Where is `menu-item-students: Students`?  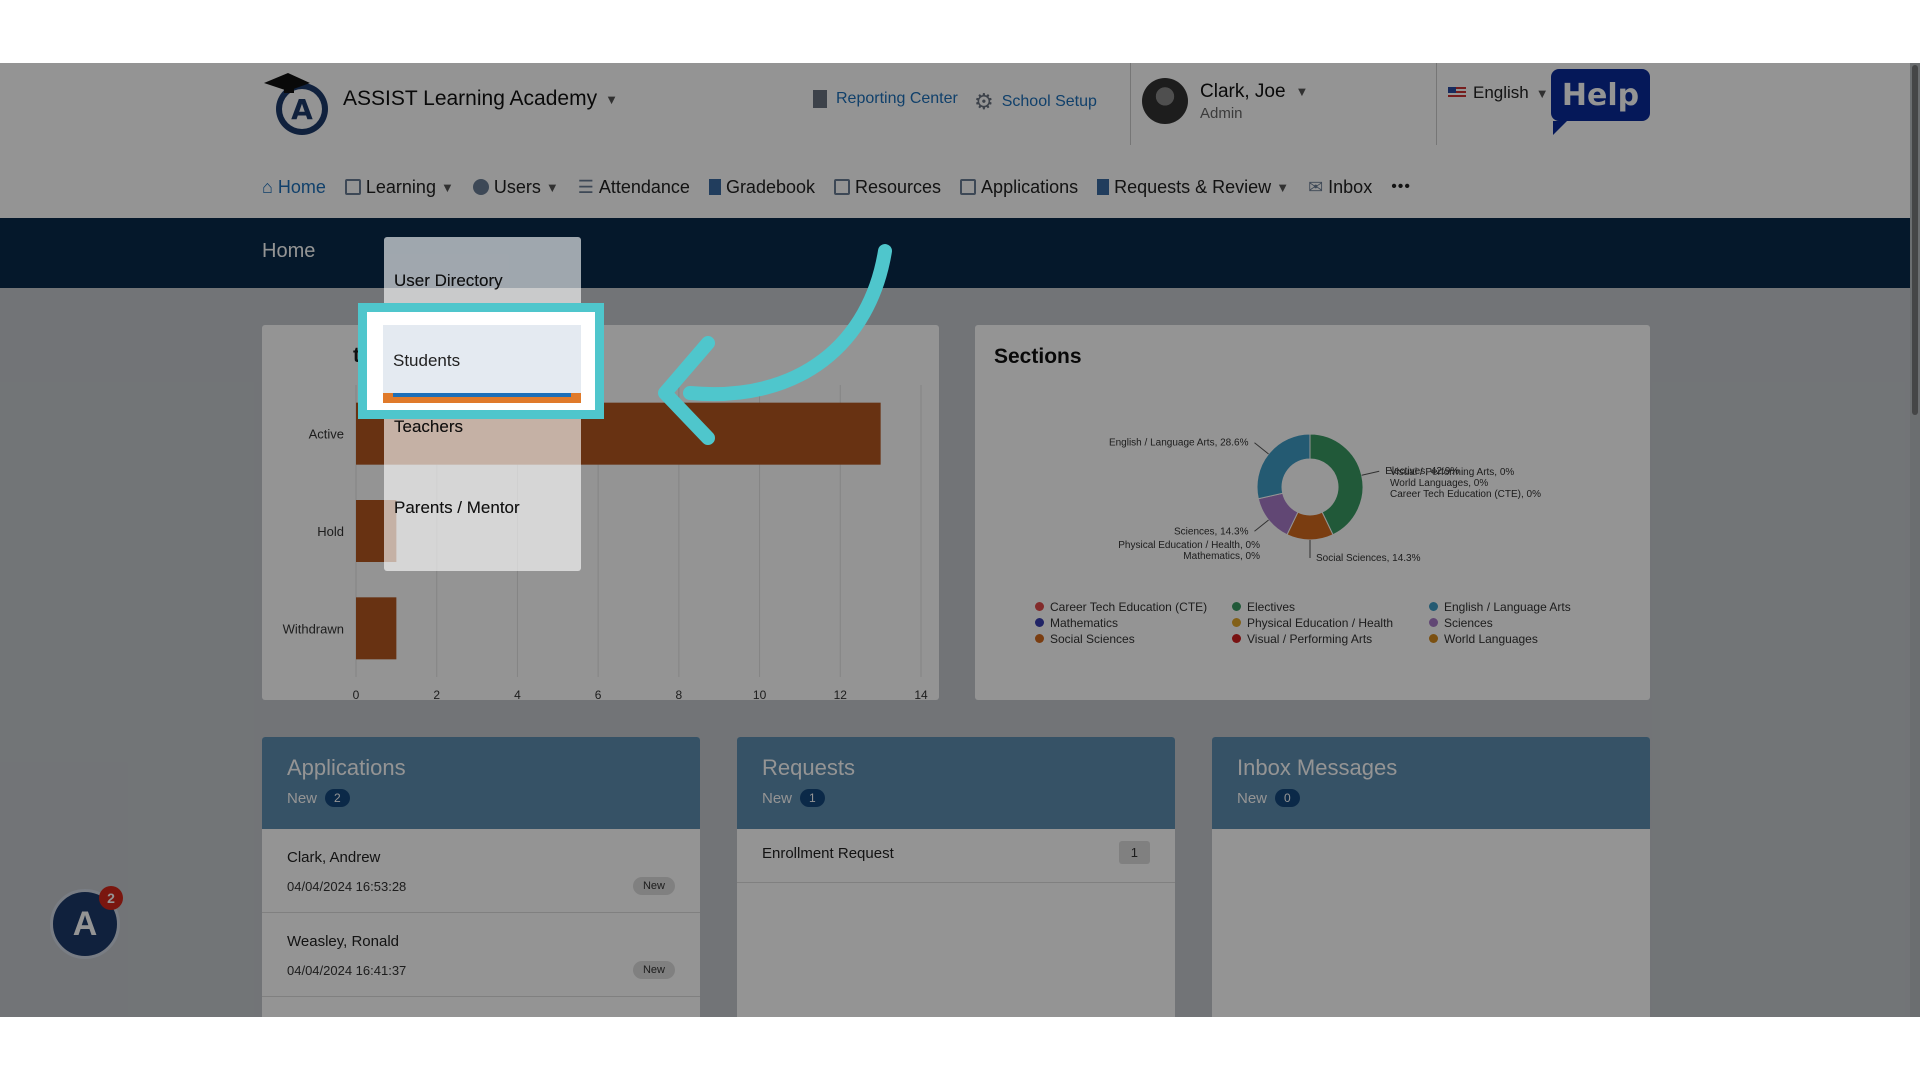 menu-item-students: Students is located at coordinates (482, 364).